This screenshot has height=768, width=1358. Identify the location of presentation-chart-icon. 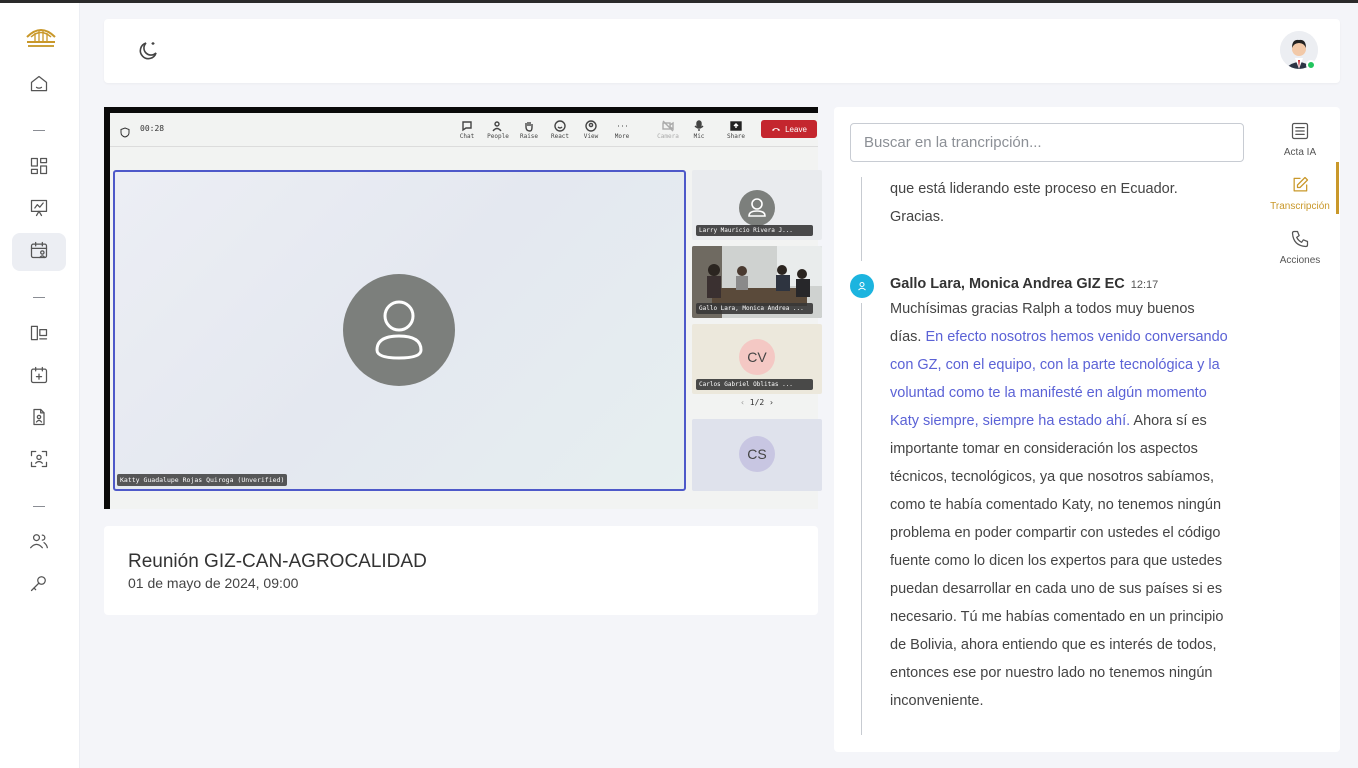
(39, 210).